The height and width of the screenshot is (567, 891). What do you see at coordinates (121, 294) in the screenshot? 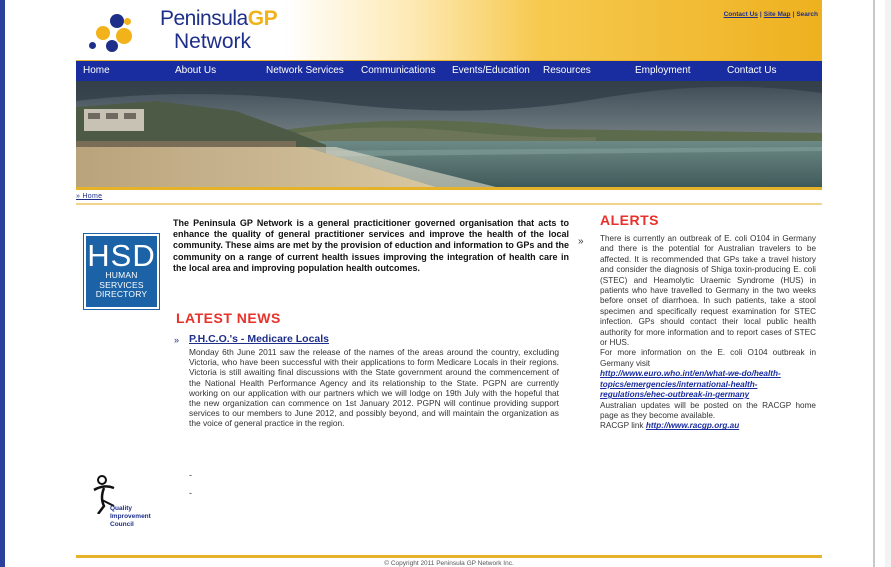
I see `hsd-line-3: DIRECTORY` at bounding box center [121, 294].